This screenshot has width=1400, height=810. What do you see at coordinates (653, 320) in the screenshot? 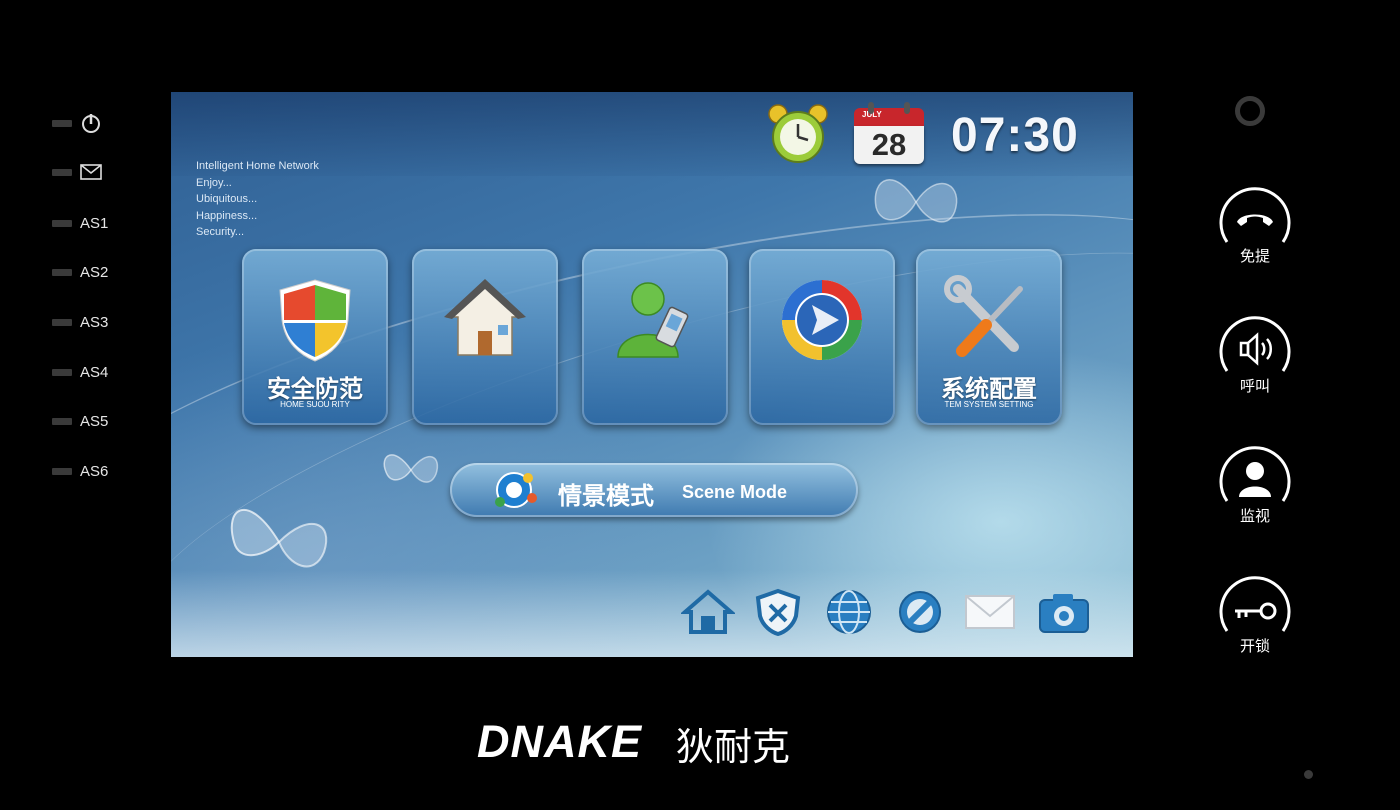
I see `user-phone-icon` at bounding box center [653, 320].